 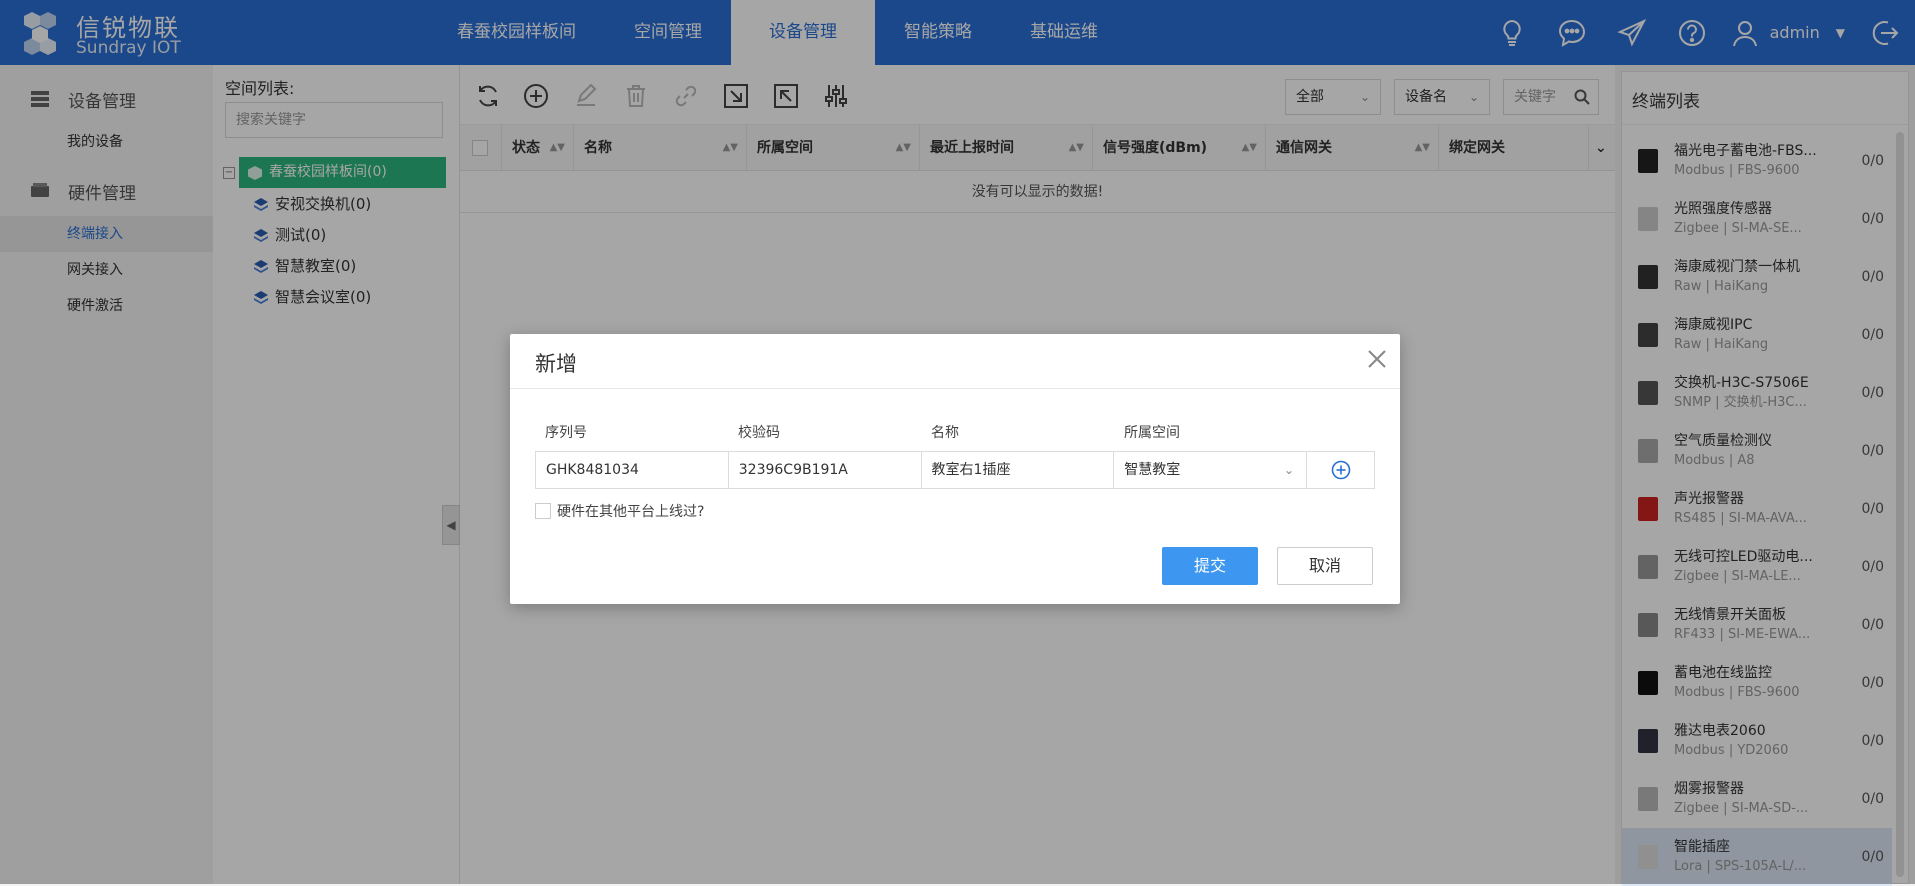 What do you see at coordinates (632, 470) in the screenshot?
I see `serial-input: GHK8481034` at bounding box center [632, 470].